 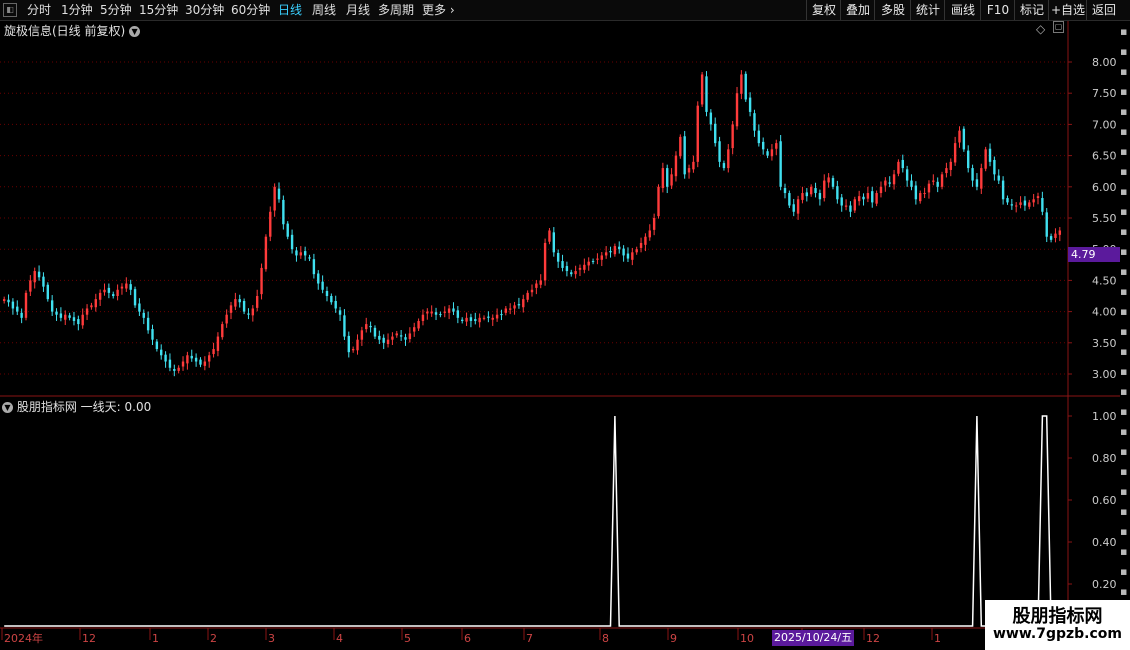 What do you see at coordinates (204, 10) in the screenshot?
I see `tab-4: 30分钟` at bounding box center [204, 10].